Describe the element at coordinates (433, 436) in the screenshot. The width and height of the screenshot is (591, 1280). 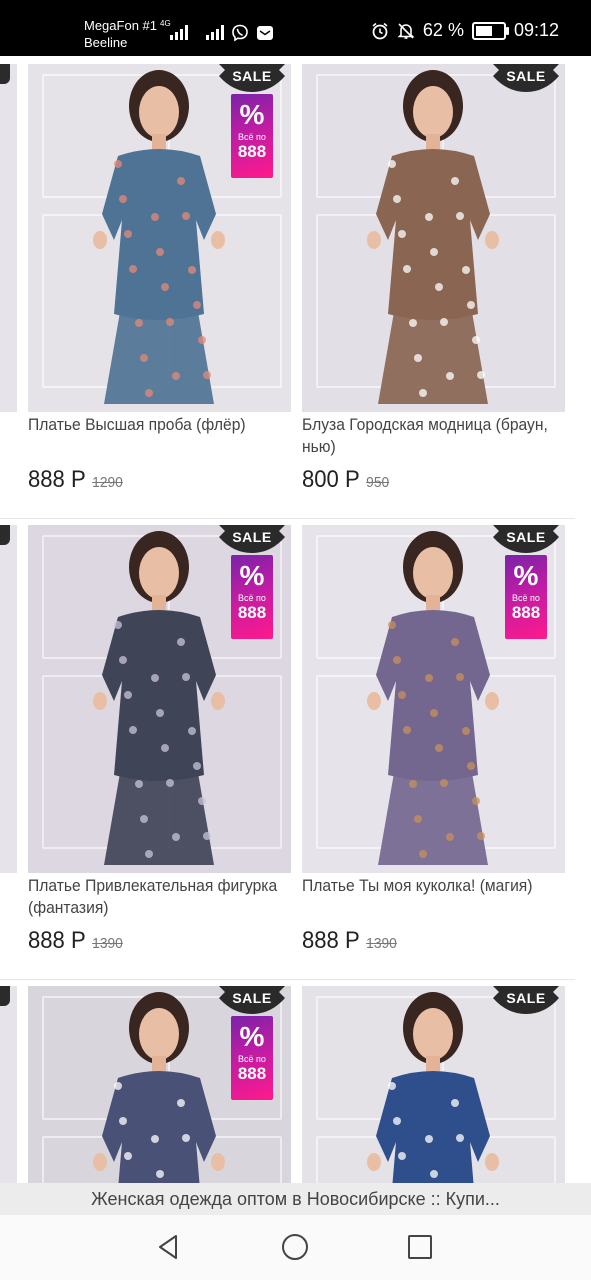
I see `product-title: Блуза Городская модница (браун, нью)` at that location.